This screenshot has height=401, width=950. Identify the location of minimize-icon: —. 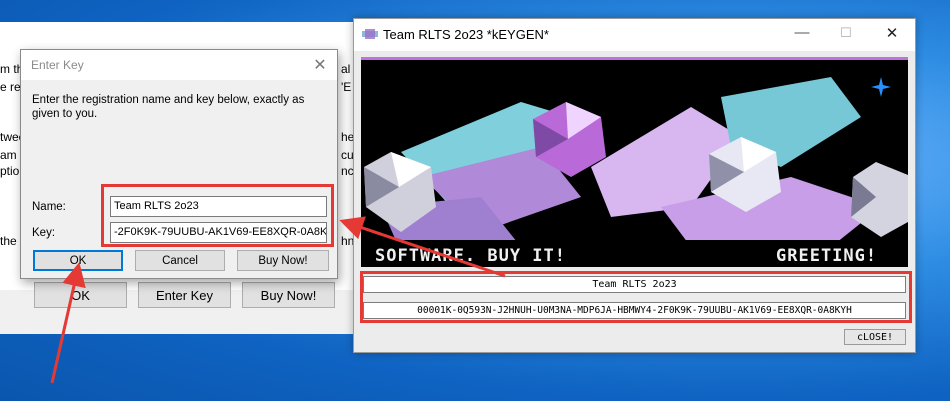
(802, 32).